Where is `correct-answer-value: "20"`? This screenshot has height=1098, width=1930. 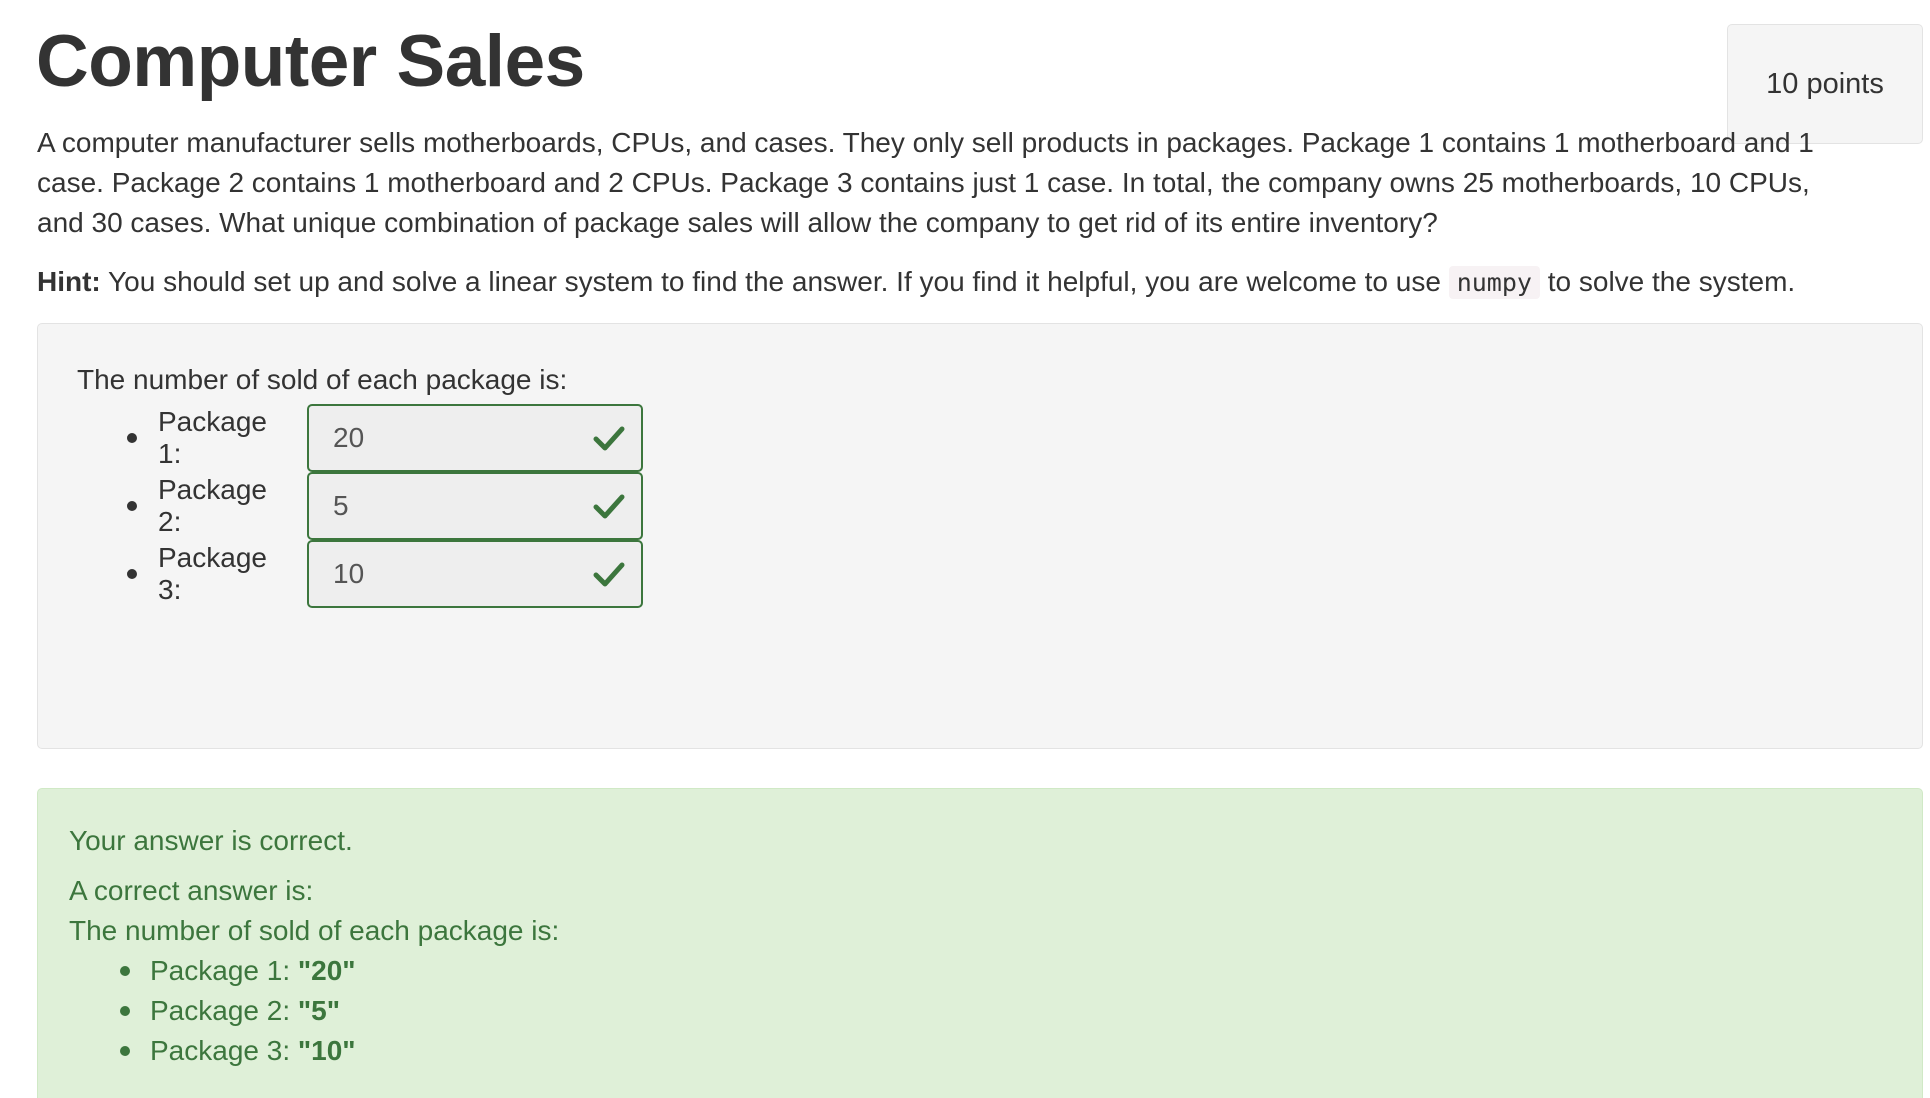
correct-answer-value: "20" is located at coordinates (326, 970).